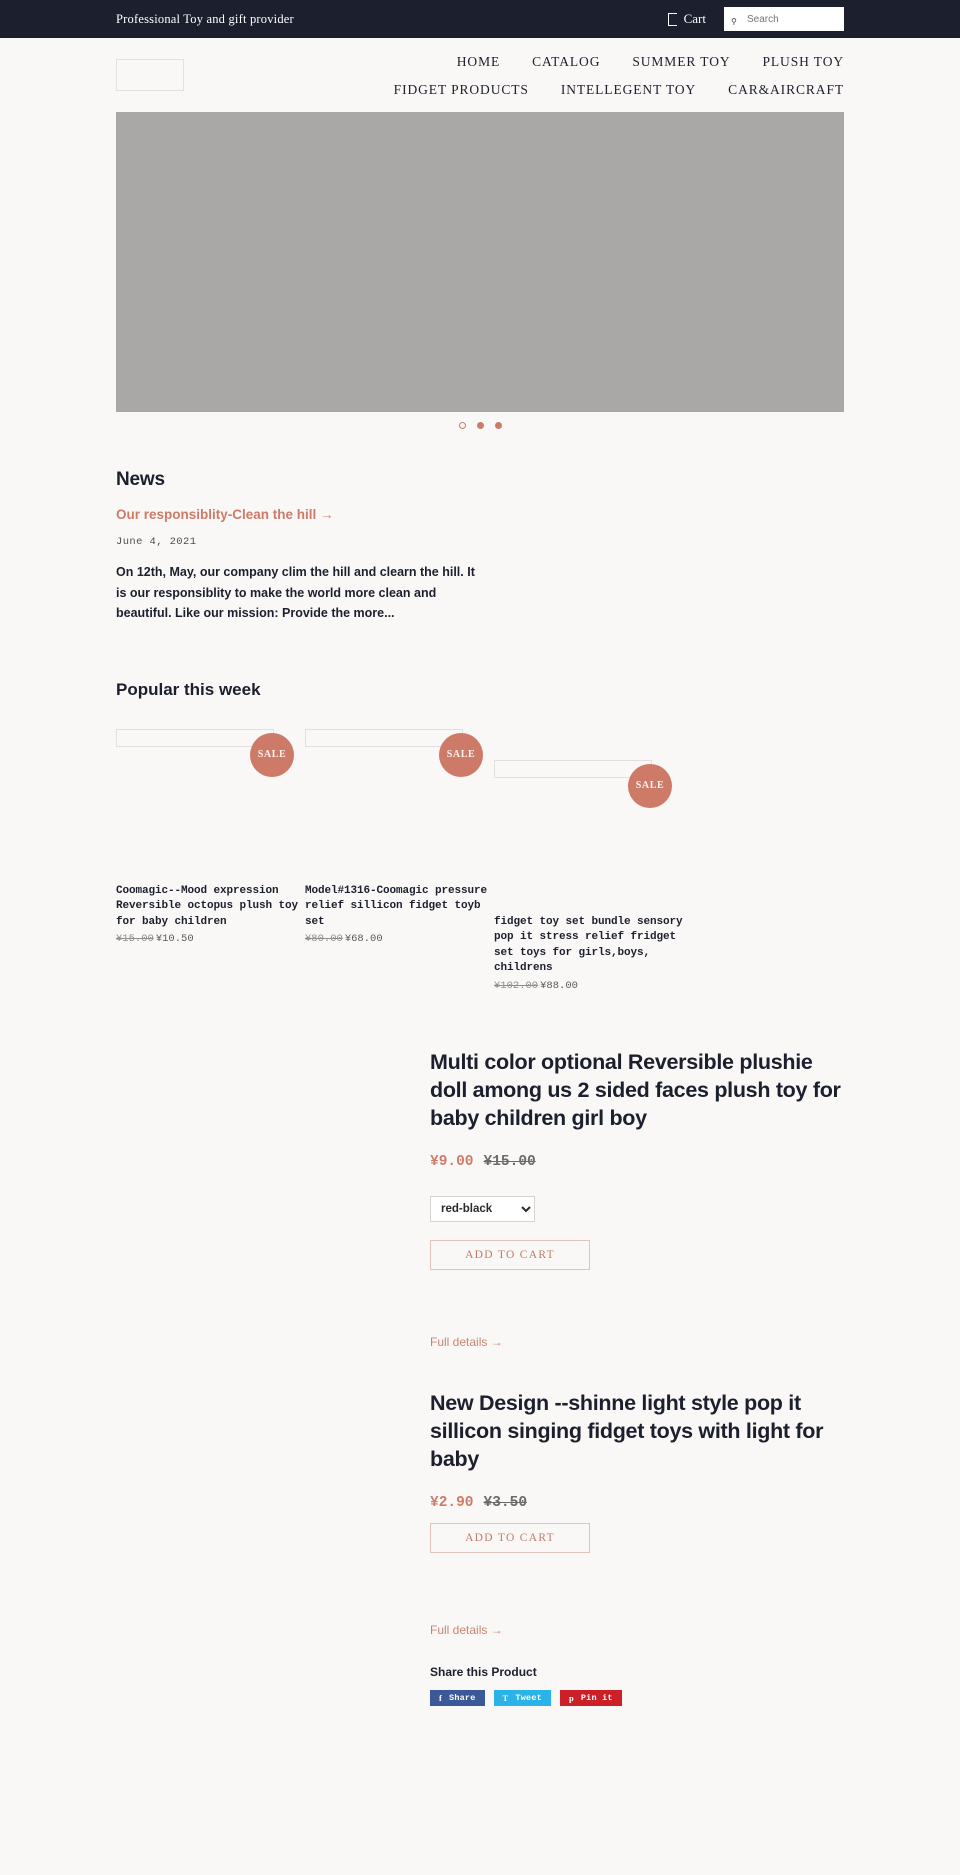 The width and height of the screenshot is (960, 1875). Describe the element at coordinates (452, 1502) in the screenshot. I see `featured-price-sale: ¥2.90` at that location.